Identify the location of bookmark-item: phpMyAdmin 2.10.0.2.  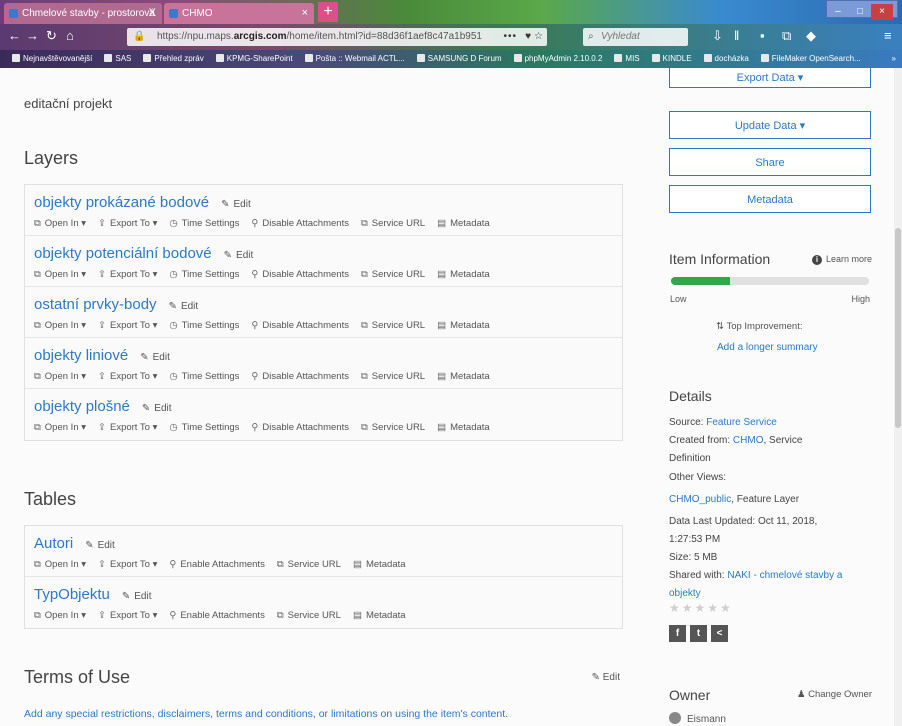
(555, 59).